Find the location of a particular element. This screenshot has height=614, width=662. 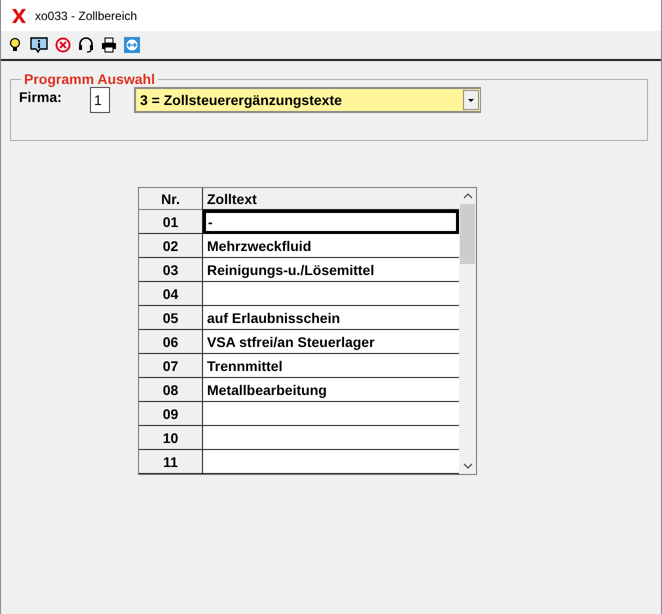

table-cell: Reinigungs-u./Lösemittel is located at coordinates (331, 270).